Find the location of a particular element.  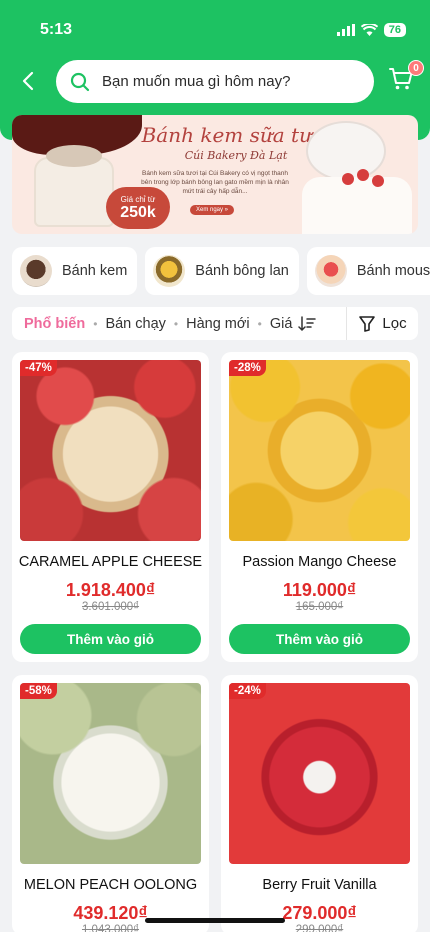

discount-badge: -58% is located at coordinates (38, 691).